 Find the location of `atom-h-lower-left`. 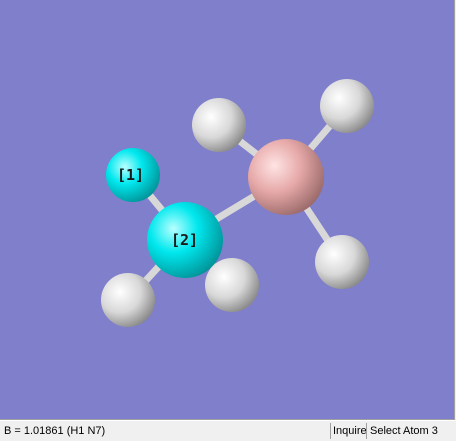

atom-h-lower-left is located at coordinates (128, 300).